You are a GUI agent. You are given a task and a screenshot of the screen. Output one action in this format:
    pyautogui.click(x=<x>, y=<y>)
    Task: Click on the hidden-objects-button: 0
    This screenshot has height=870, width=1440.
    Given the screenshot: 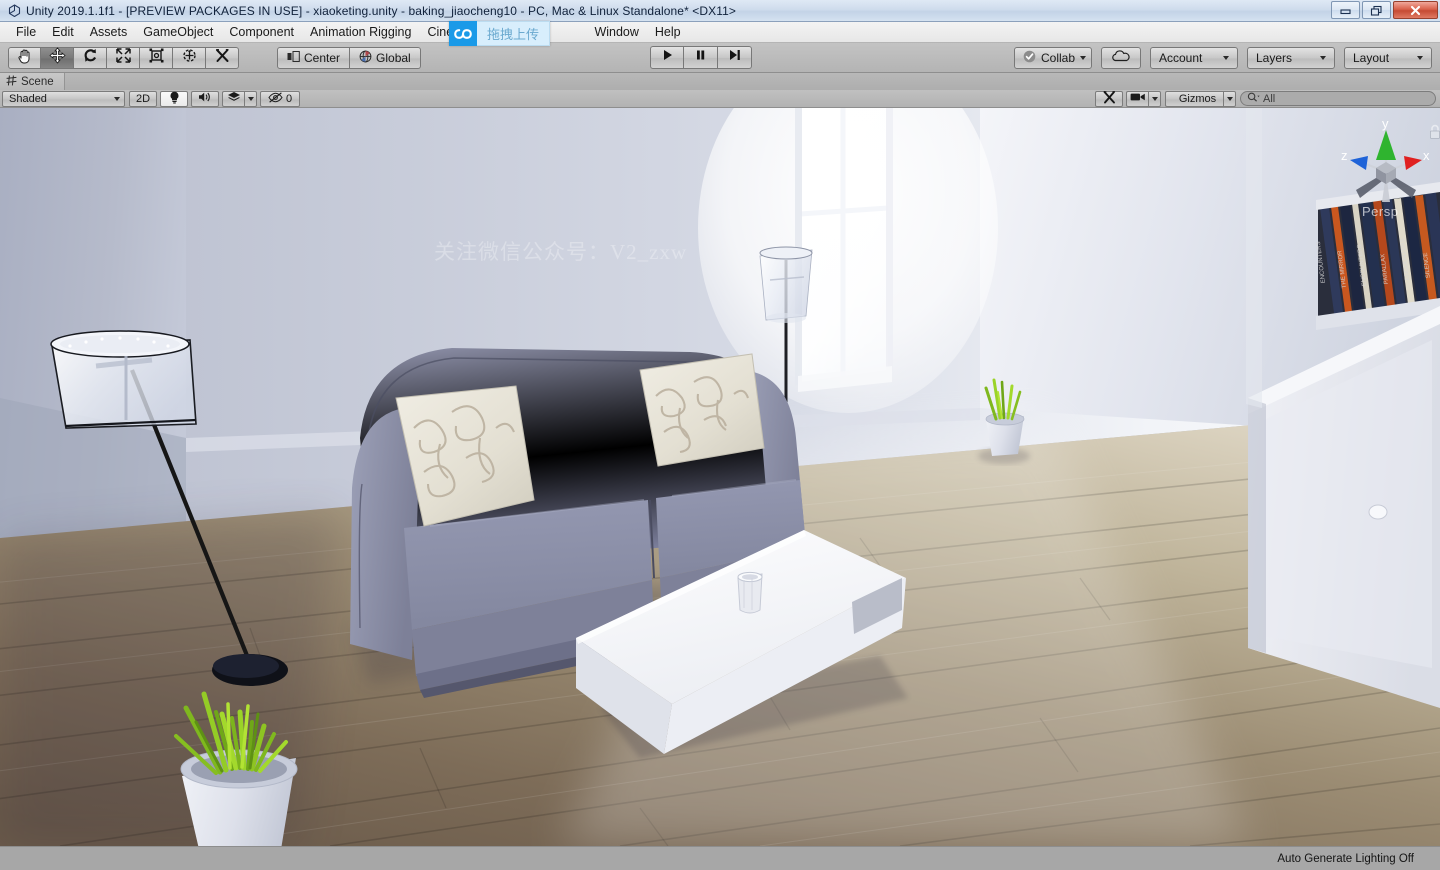 What is the action you would take?
    pyautogui.click(x=280, y=98)
    